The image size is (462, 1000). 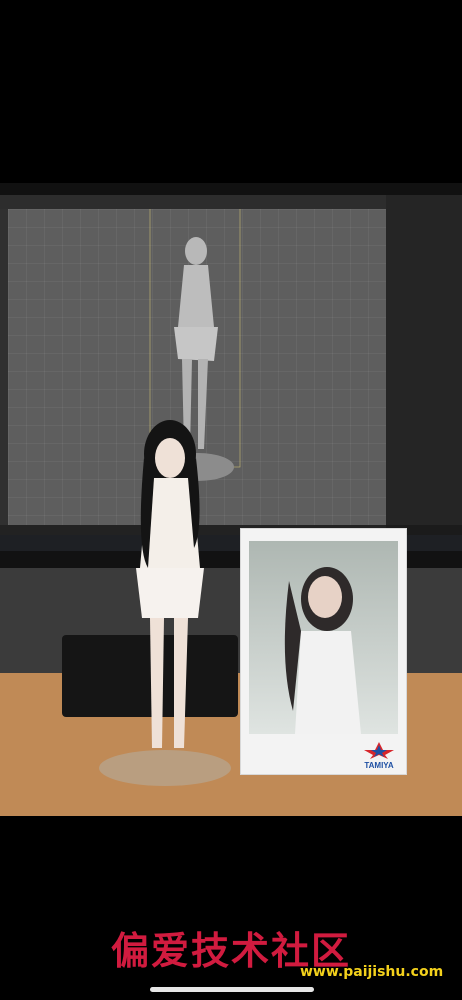 What do you see at coordinates (170, 584) in the screenshot?
I see `figure` at bounding box center [170, 584].